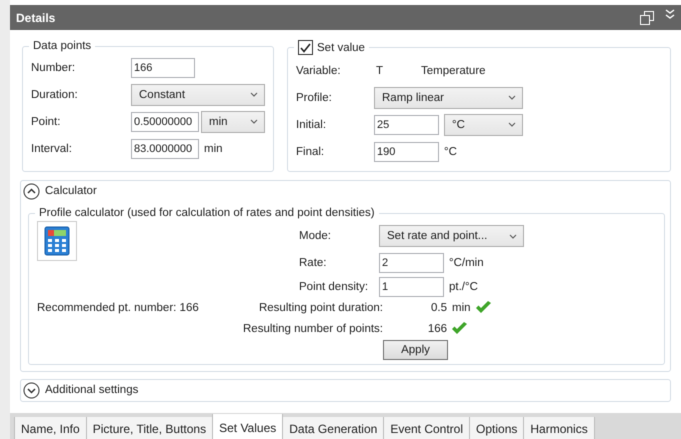 This screenshot has height=439, width=681. What do you see at coordinates (313, 263) in the screenshot?
I see `field-label: Rate:` at bounding box center [313, 263].